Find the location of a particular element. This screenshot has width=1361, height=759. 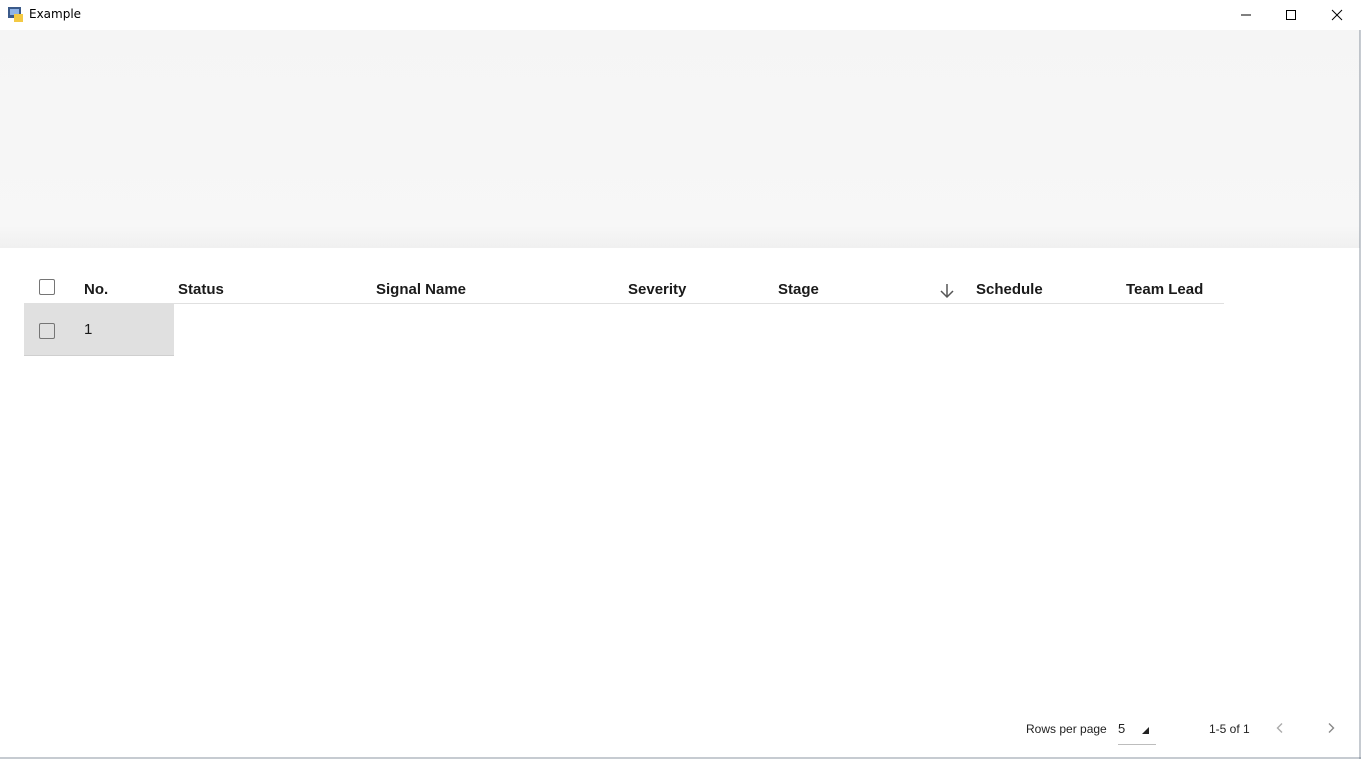

minimize-button is located at coordinates (1245, 15).